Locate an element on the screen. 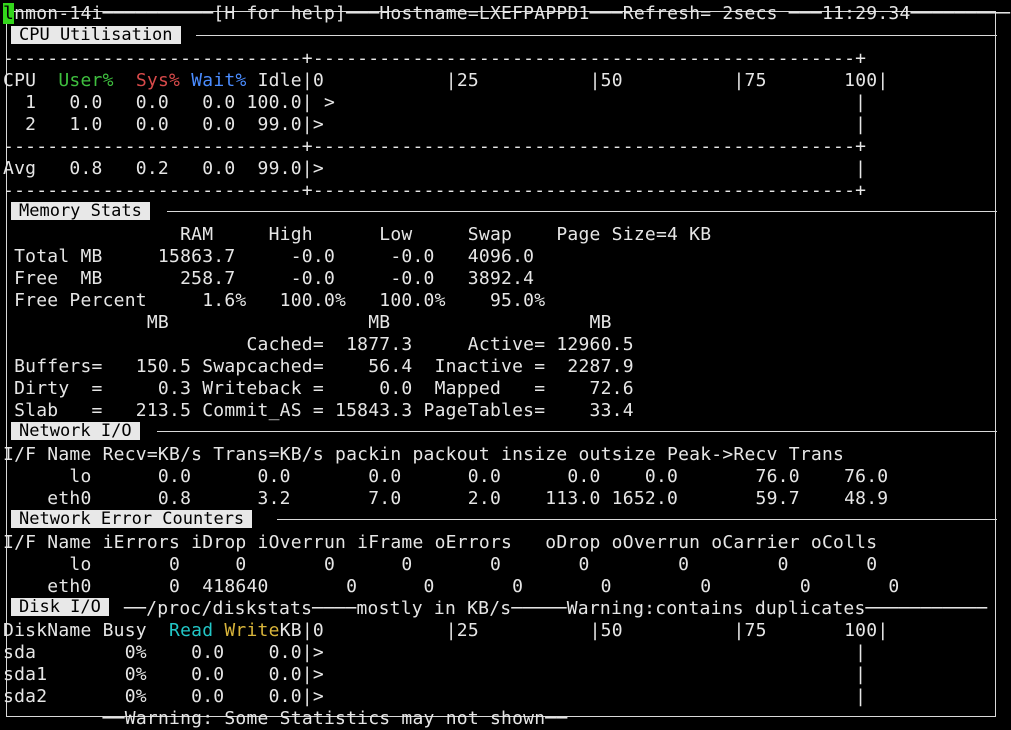  disk-warning: Warning:contains duplicates is located at coordinates (716, 608).